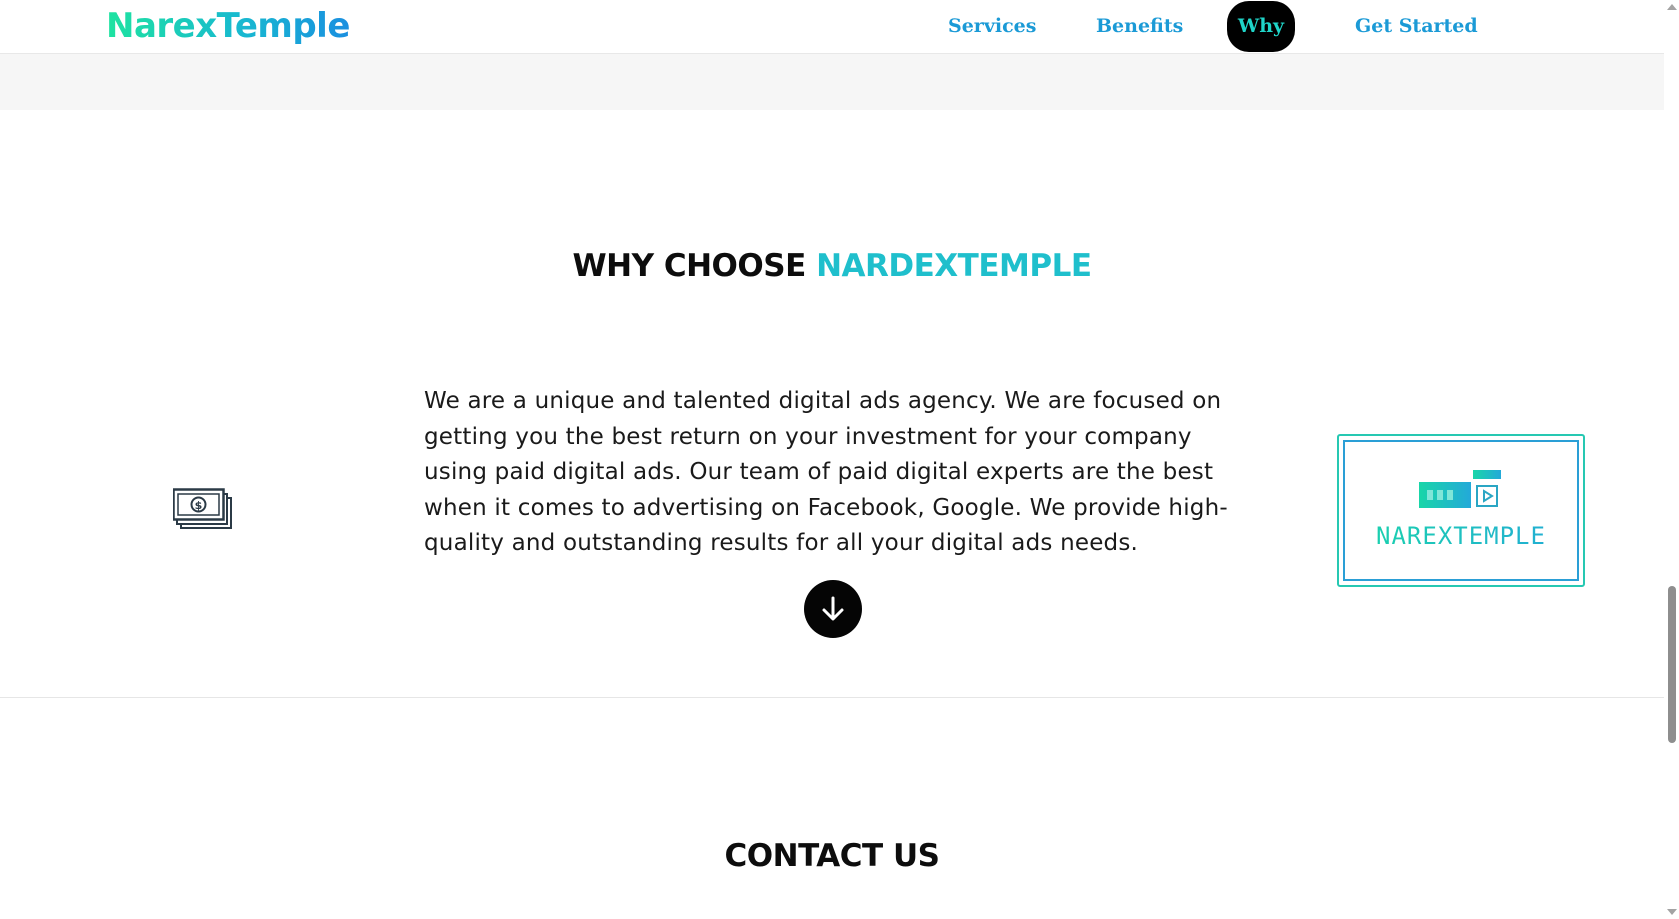 The width and height of the screenshot is (1679, 919). I want to click on why-title: WHY CHOOSE NARDEXTEMPLE, so click(832, 266).